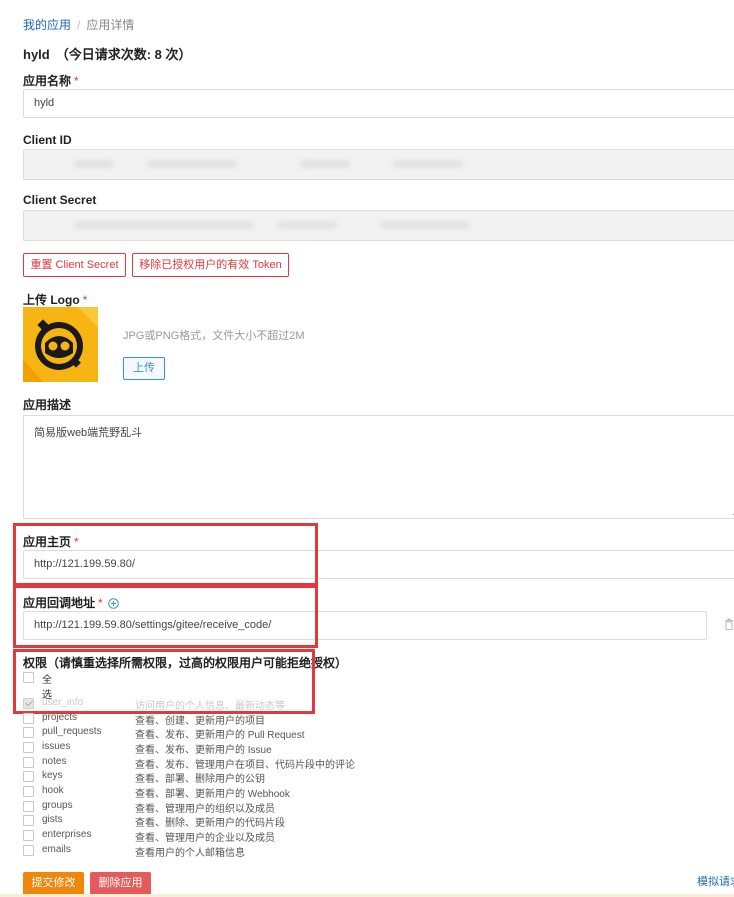 This screenshot has width=734, height=897. What do you see at coordinates (190, 853) in the screenshot?
I see `permission-desc: 查看用户的个人邮箱信息` at bounding box center [190, 853].